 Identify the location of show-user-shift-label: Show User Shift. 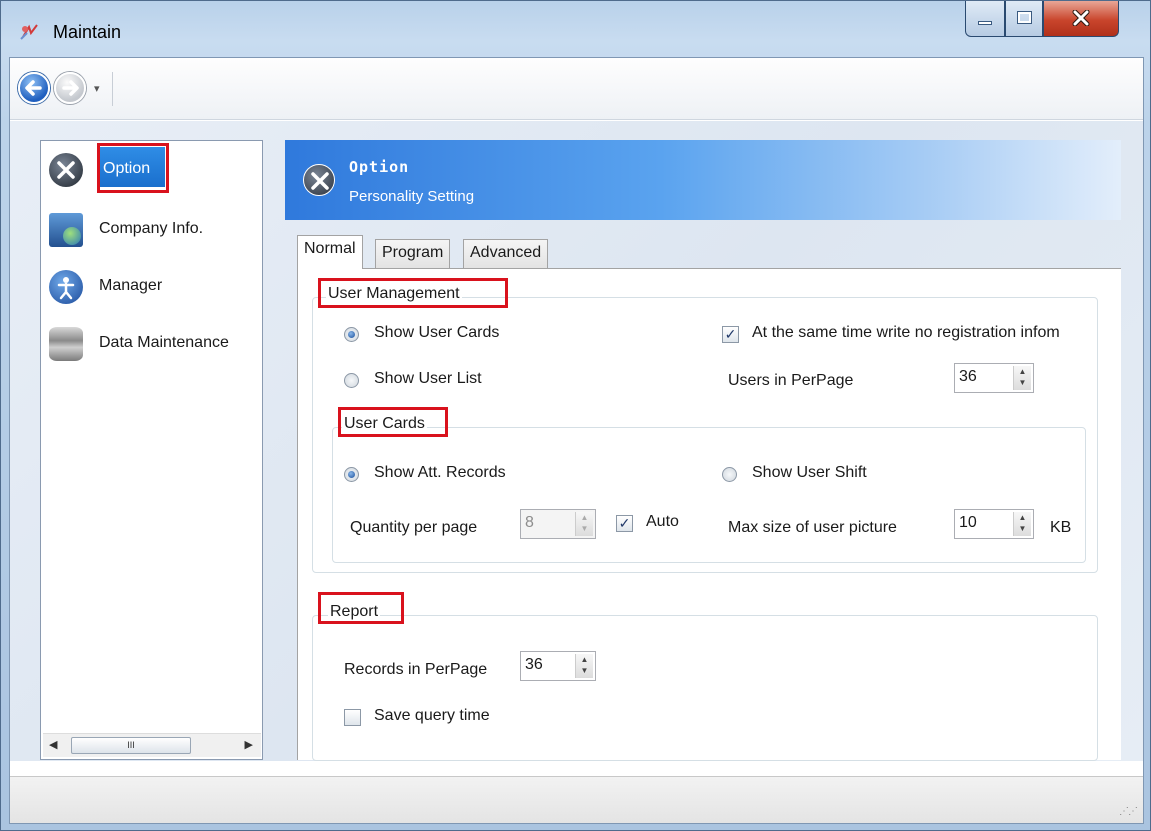
(809, 472).